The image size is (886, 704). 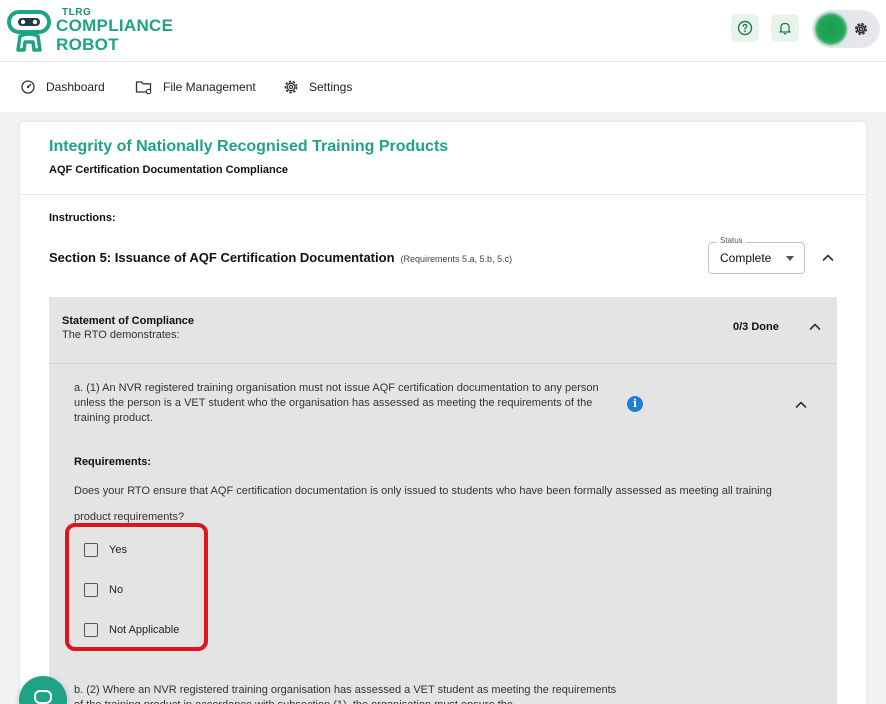 I want to click on robot-logo-icon, so click(x=29, y=31).